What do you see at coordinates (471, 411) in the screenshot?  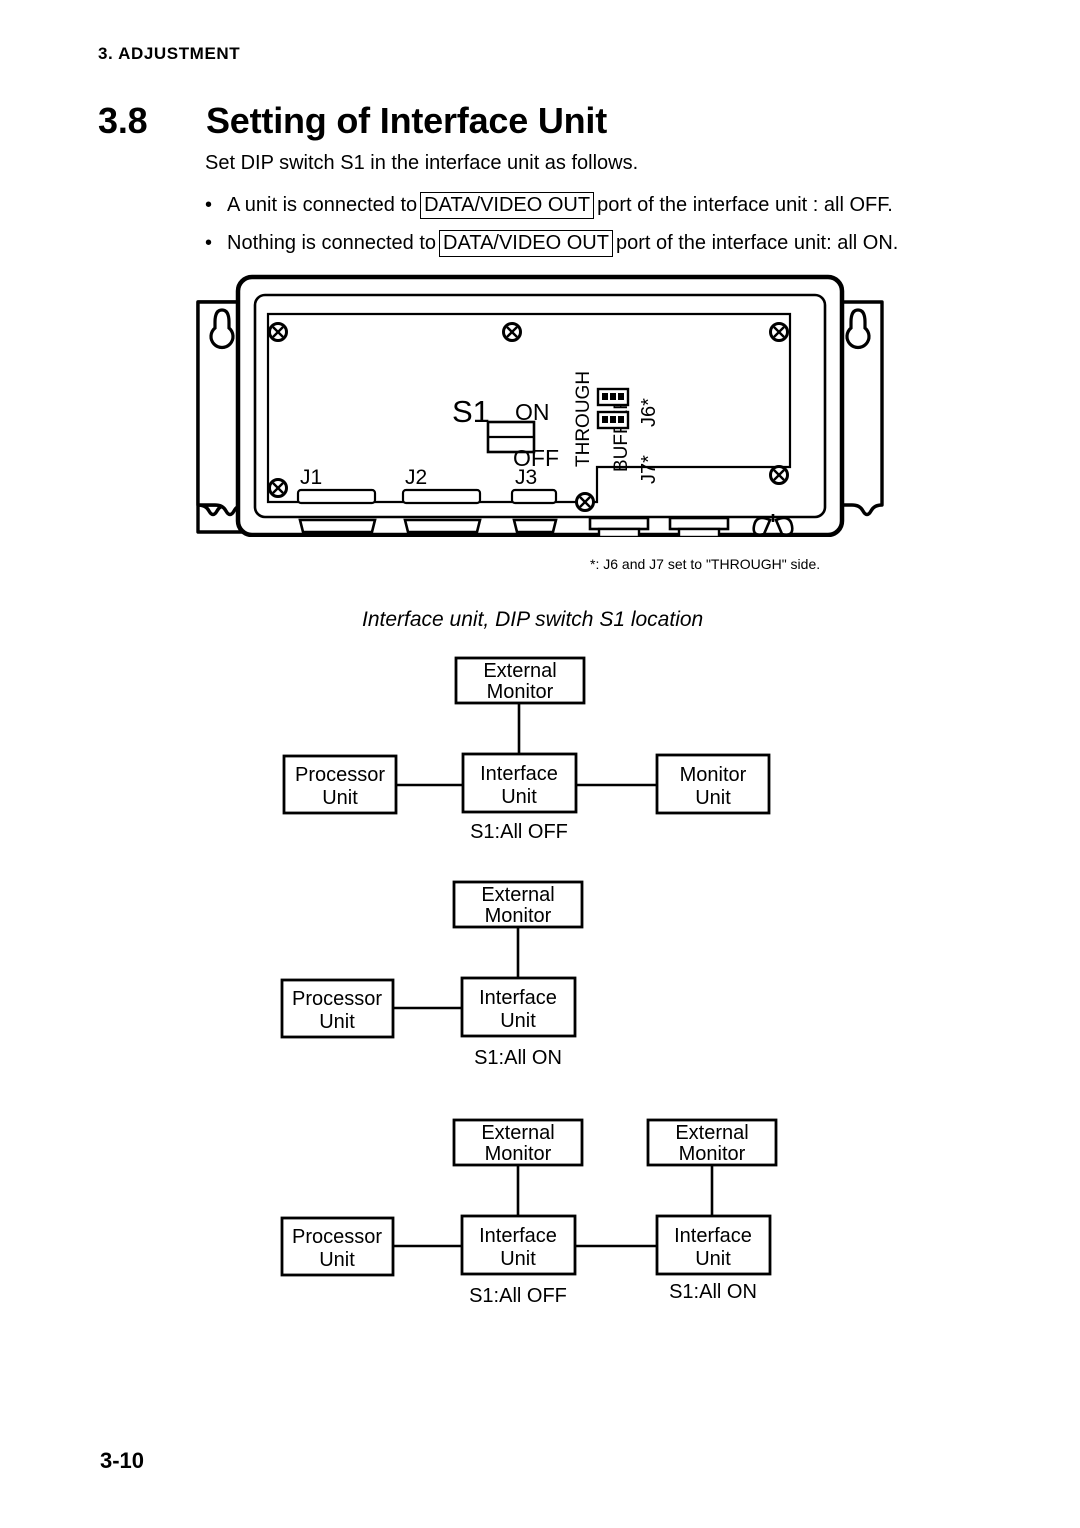 I see `dip-switch-s1-label: S1` at bounding box center [471, 411].